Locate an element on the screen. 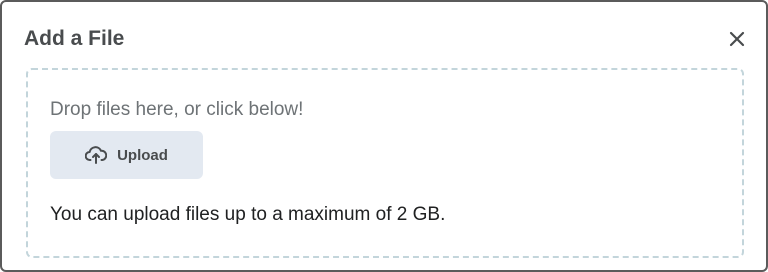 The image size is (768, 272). drop-prompt: Drop files here, or click below! is located at coordinates (177, 109).